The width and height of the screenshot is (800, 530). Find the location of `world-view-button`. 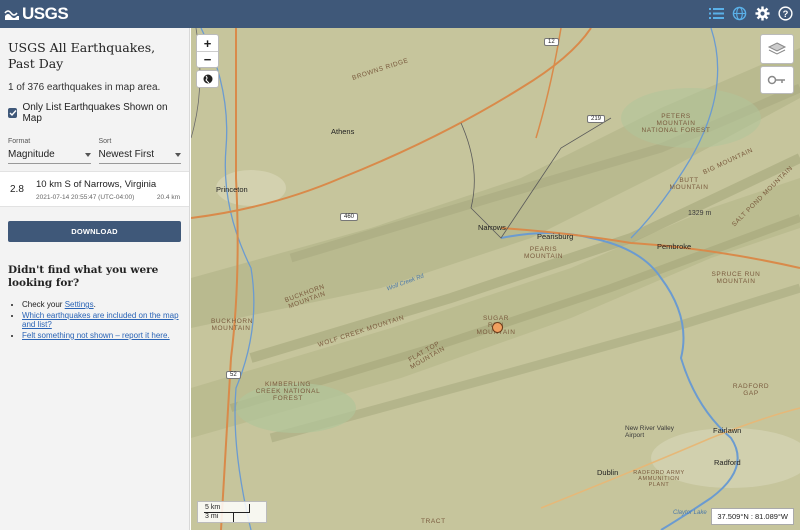

world-view-button is located at coordinates (207, 79).